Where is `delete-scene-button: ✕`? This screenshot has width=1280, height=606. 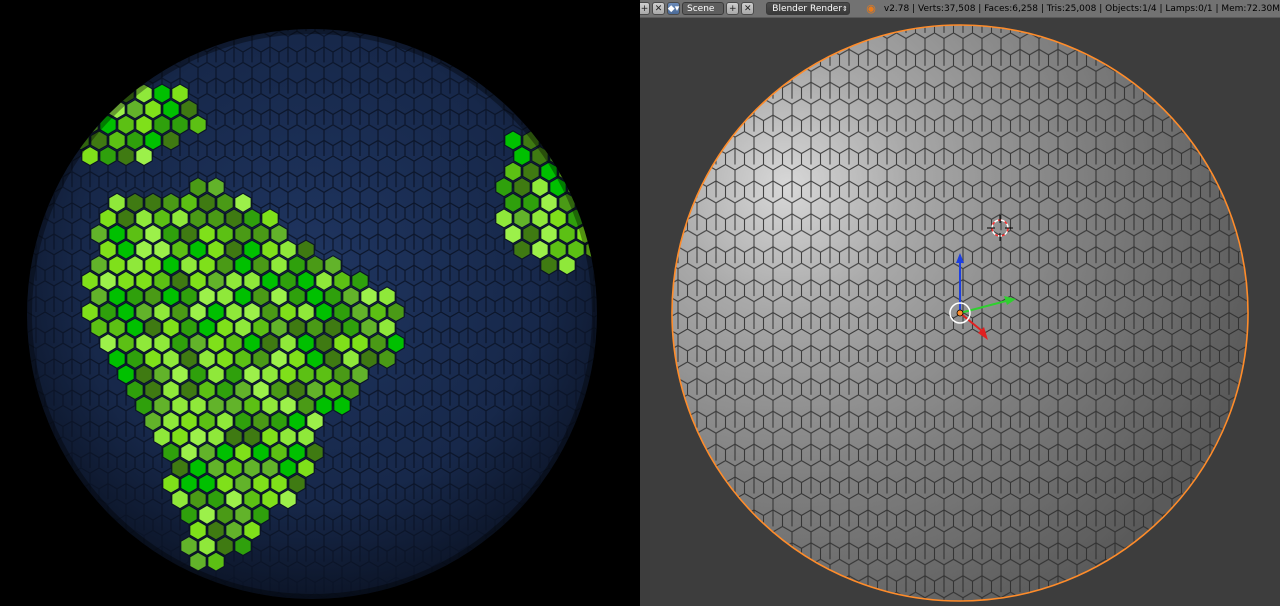
delete-scene-button: ✕ is located at coordinates (748, 8).